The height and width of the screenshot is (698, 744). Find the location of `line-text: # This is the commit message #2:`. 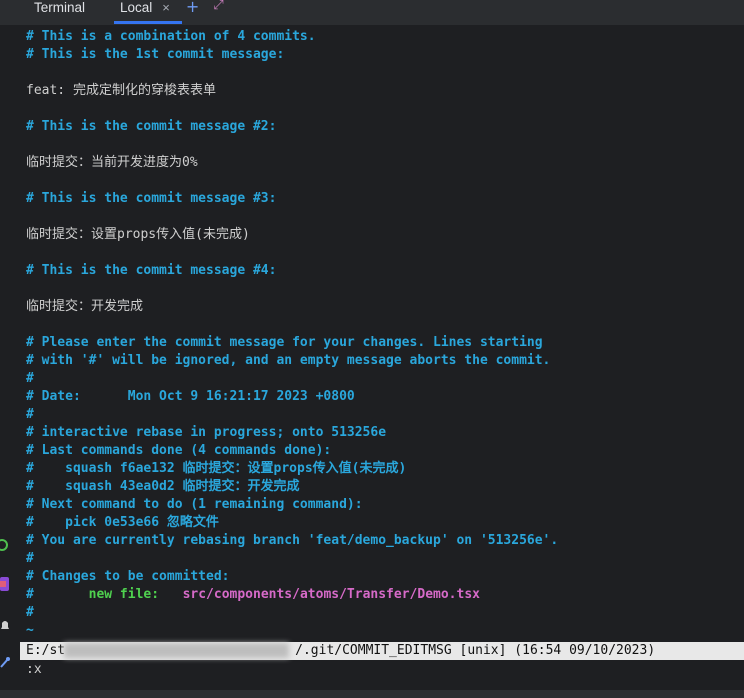

line-text: # This is the commit message #2: is located at coordinates (151, 126).